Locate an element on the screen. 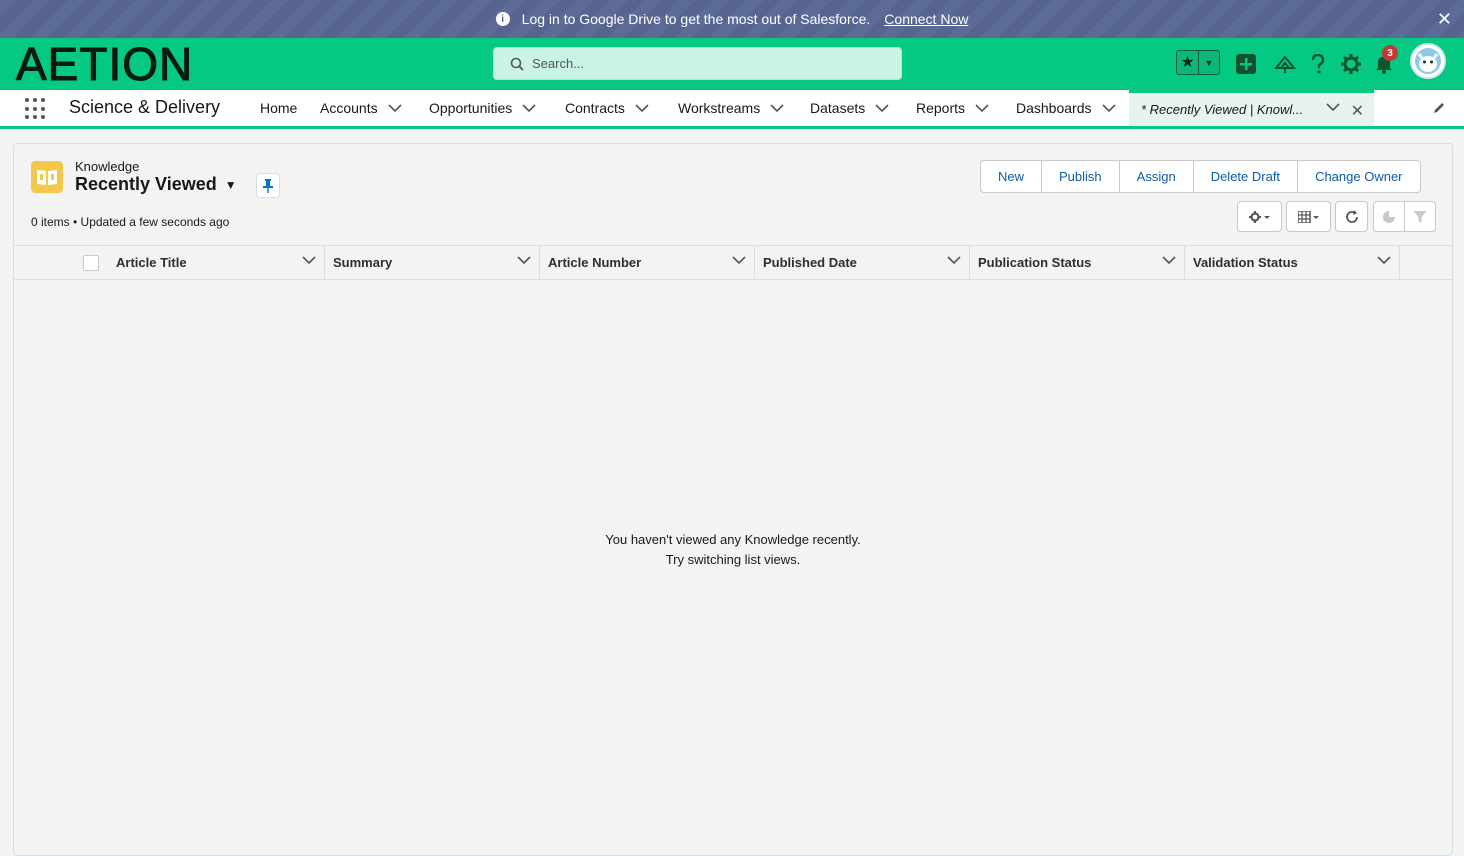 This screenshot has height=856, width=1464. nav-item-accounts: Accounts is located at coordinates (361, 108).